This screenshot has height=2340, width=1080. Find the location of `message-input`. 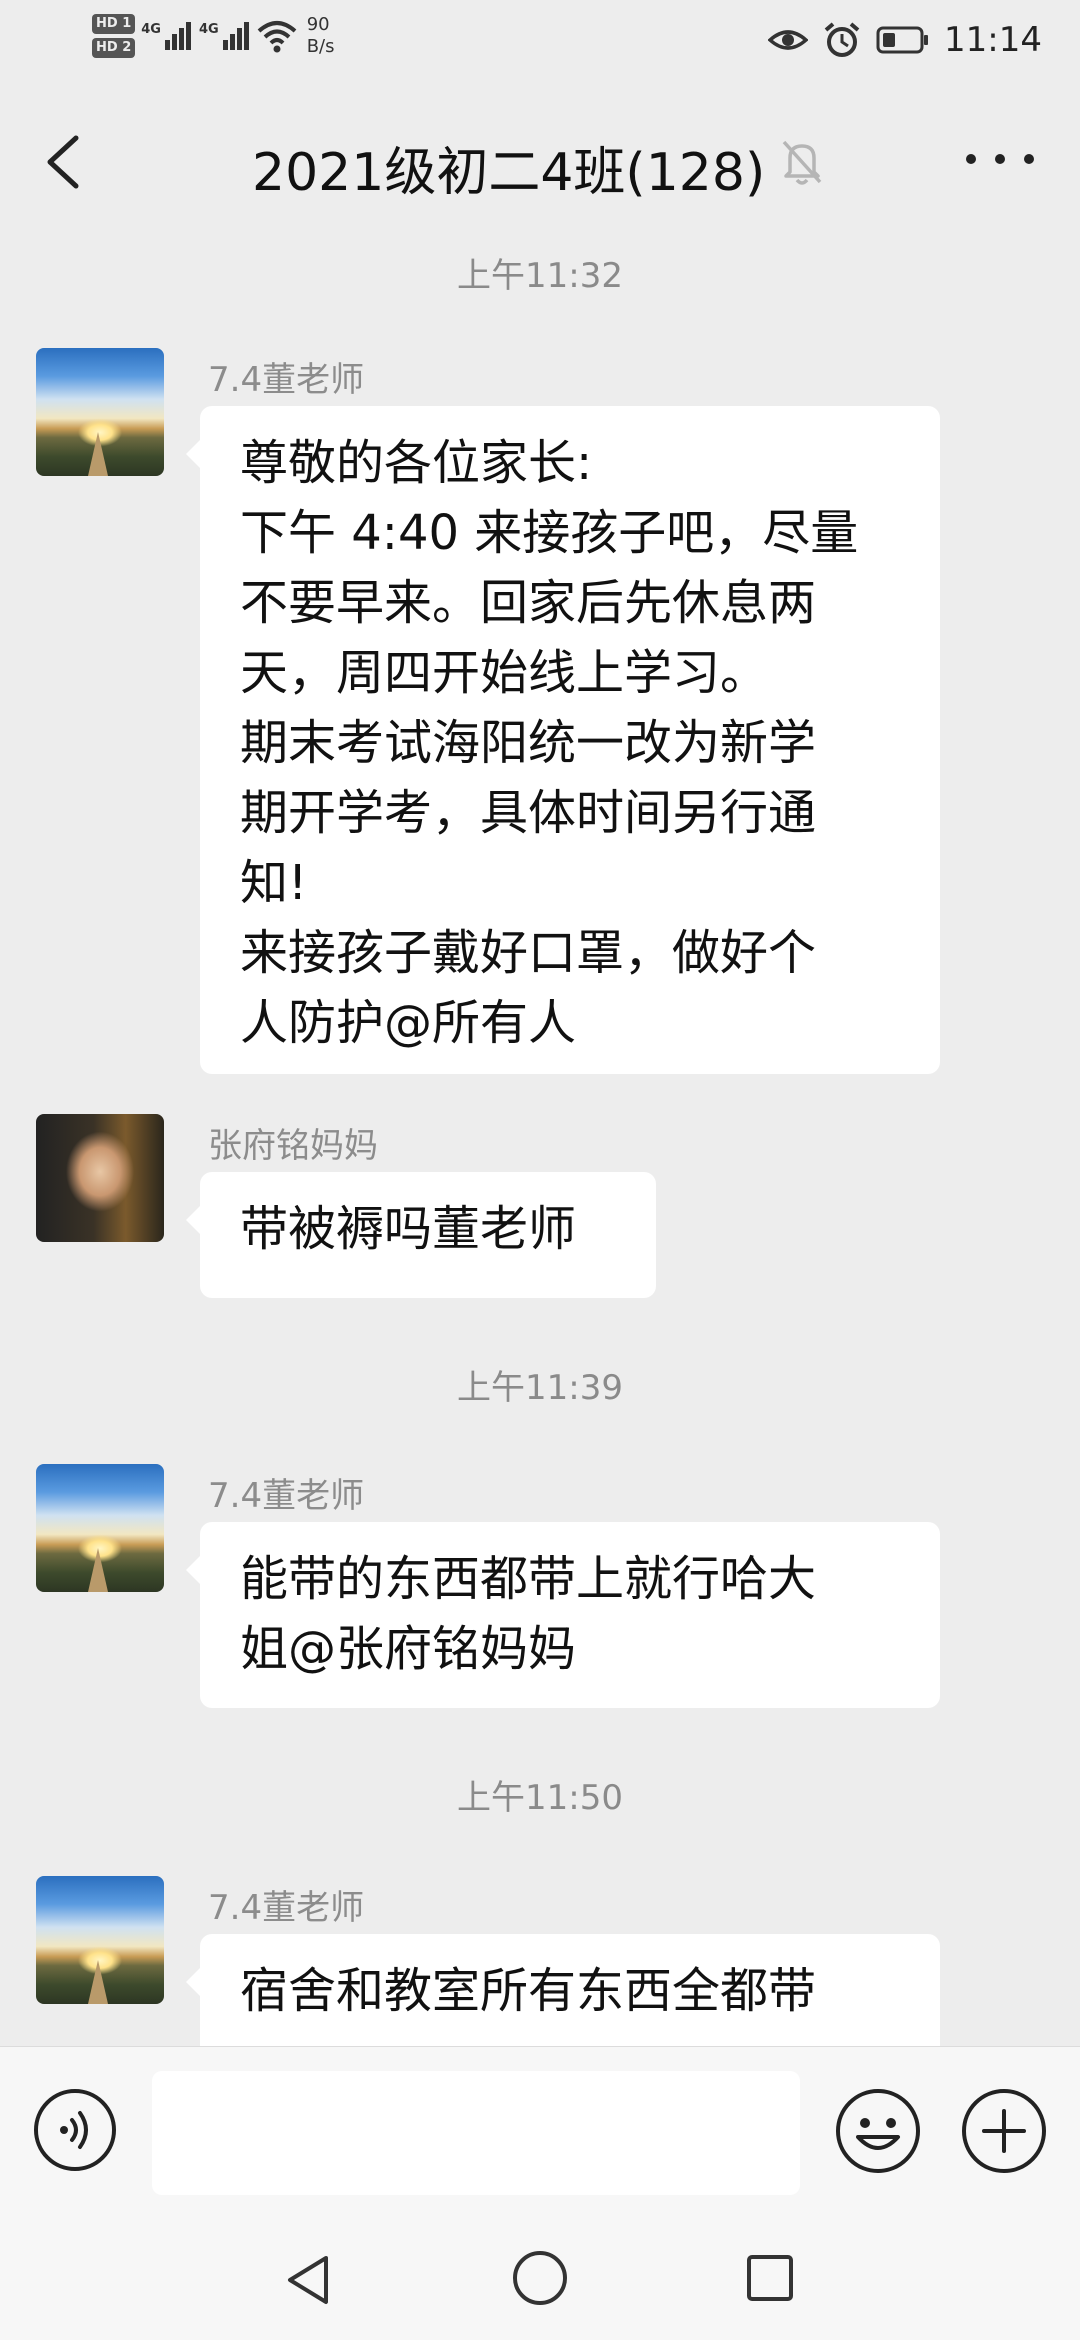

message-input is located at coordinates (476, 2133).